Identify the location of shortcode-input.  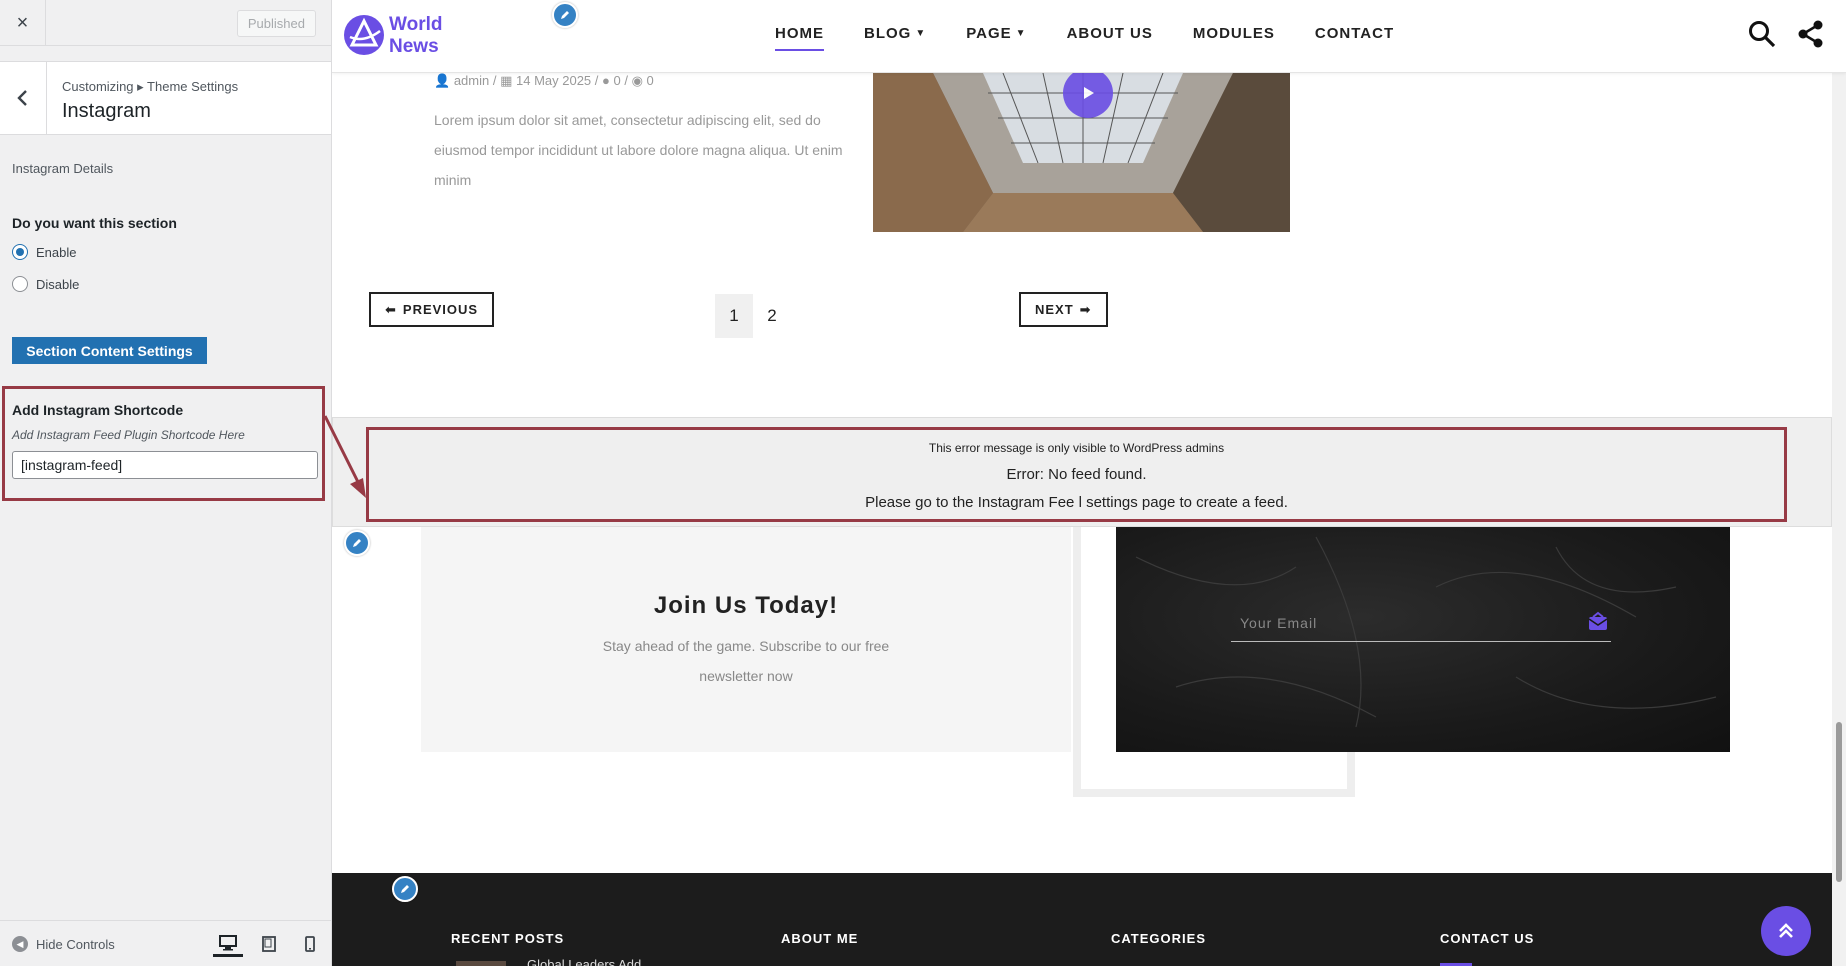
(165, 465).